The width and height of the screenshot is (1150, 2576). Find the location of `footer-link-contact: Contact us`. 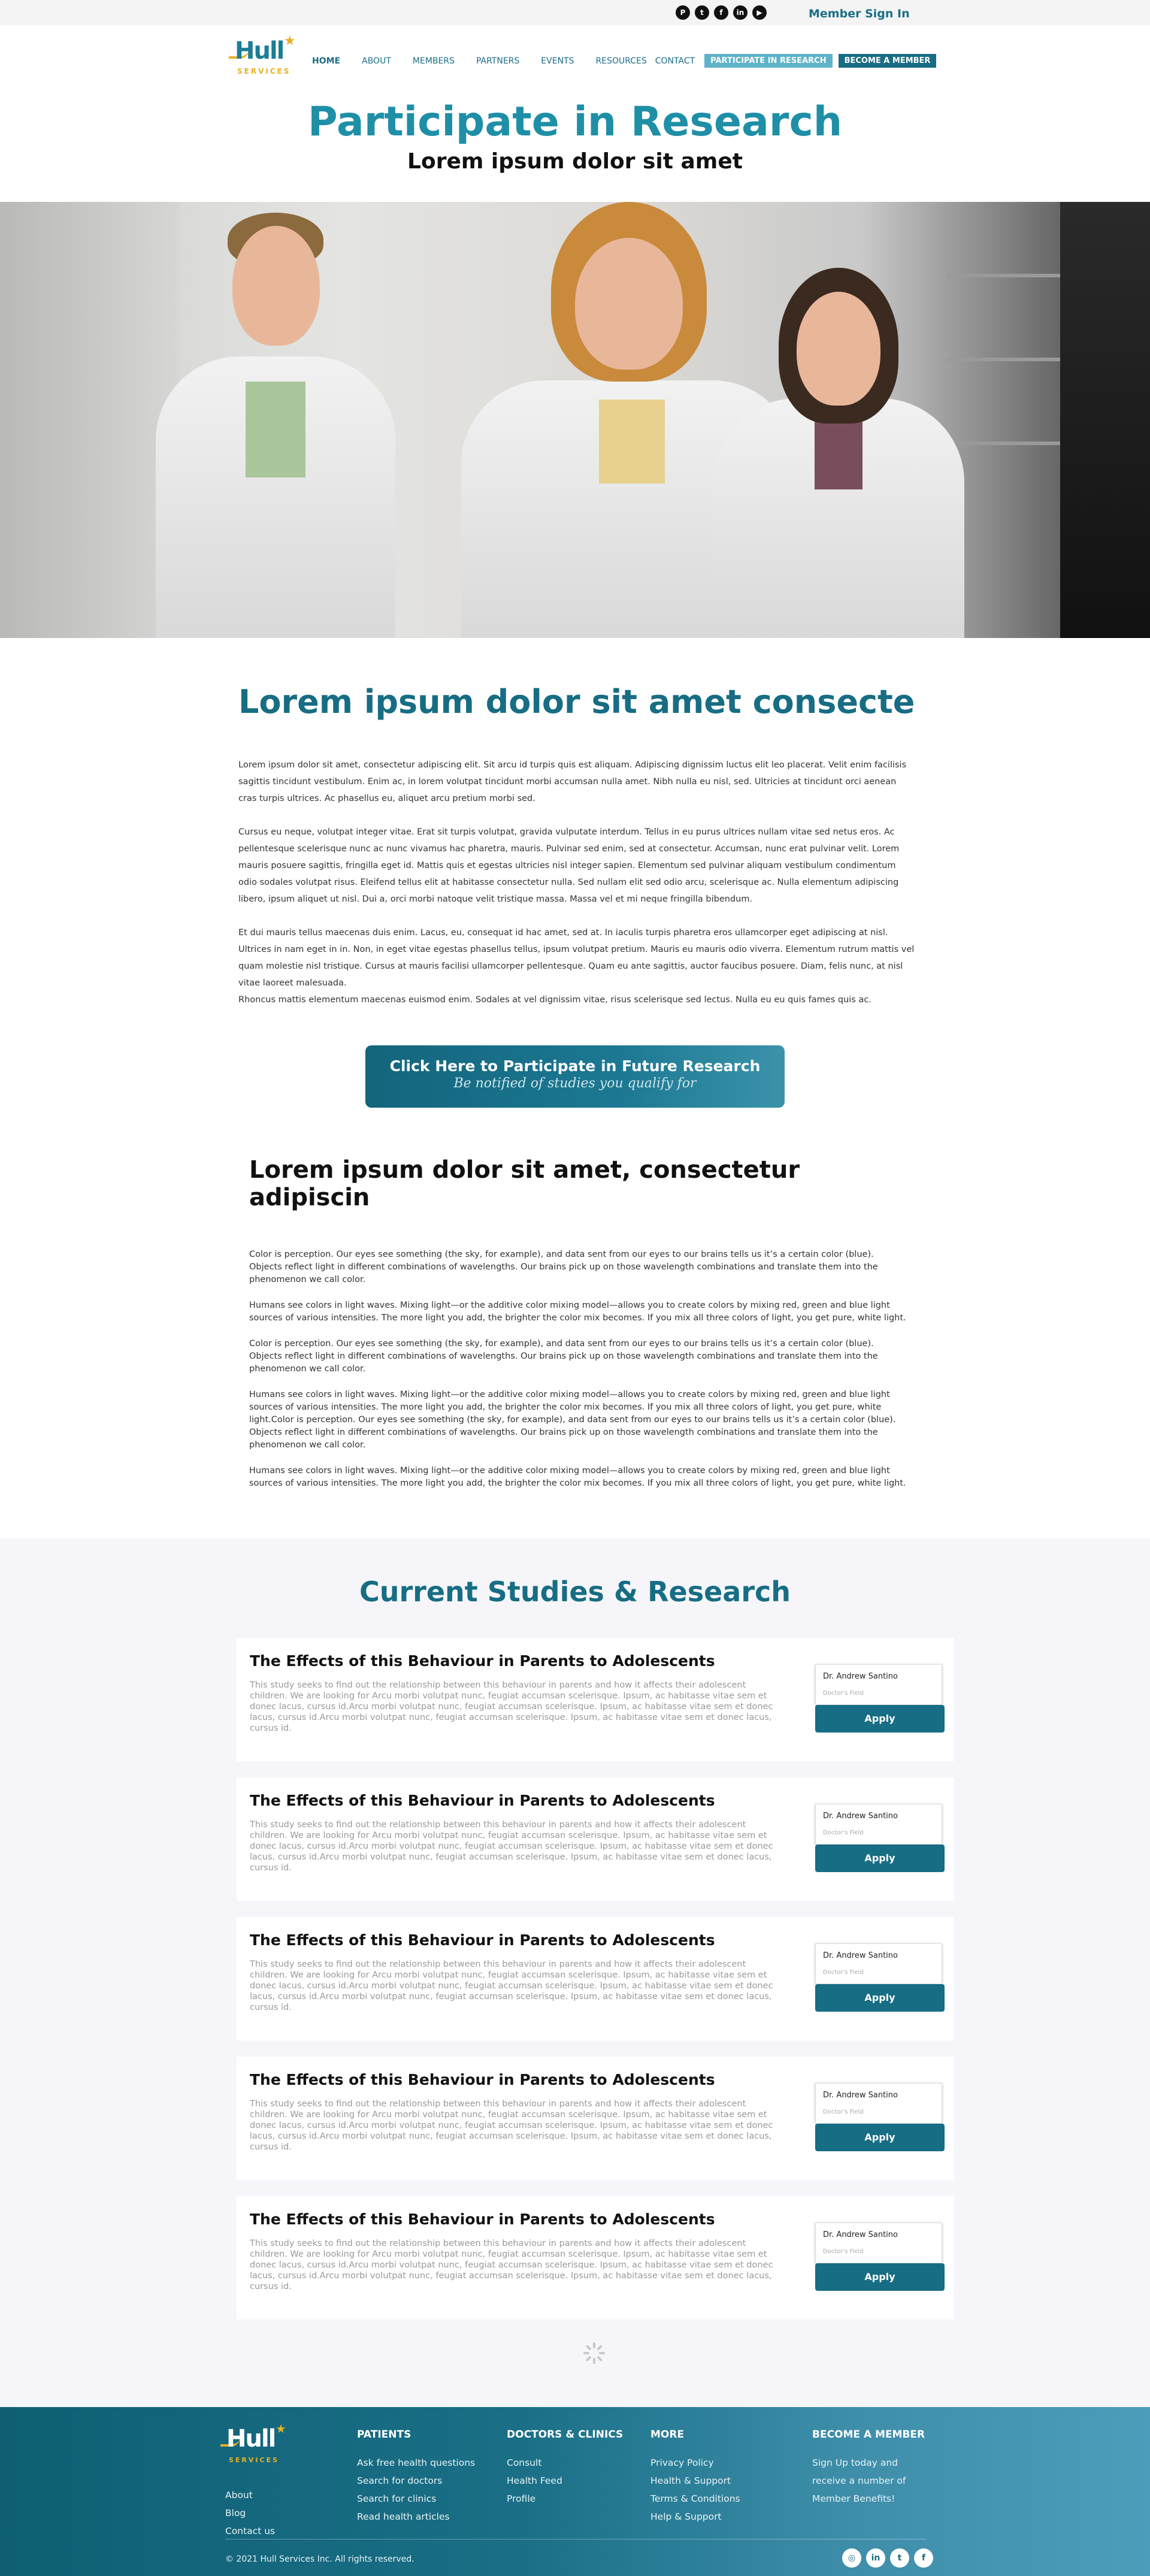

footer-link-contact: Contact us is located at coordinates (250, 2531).